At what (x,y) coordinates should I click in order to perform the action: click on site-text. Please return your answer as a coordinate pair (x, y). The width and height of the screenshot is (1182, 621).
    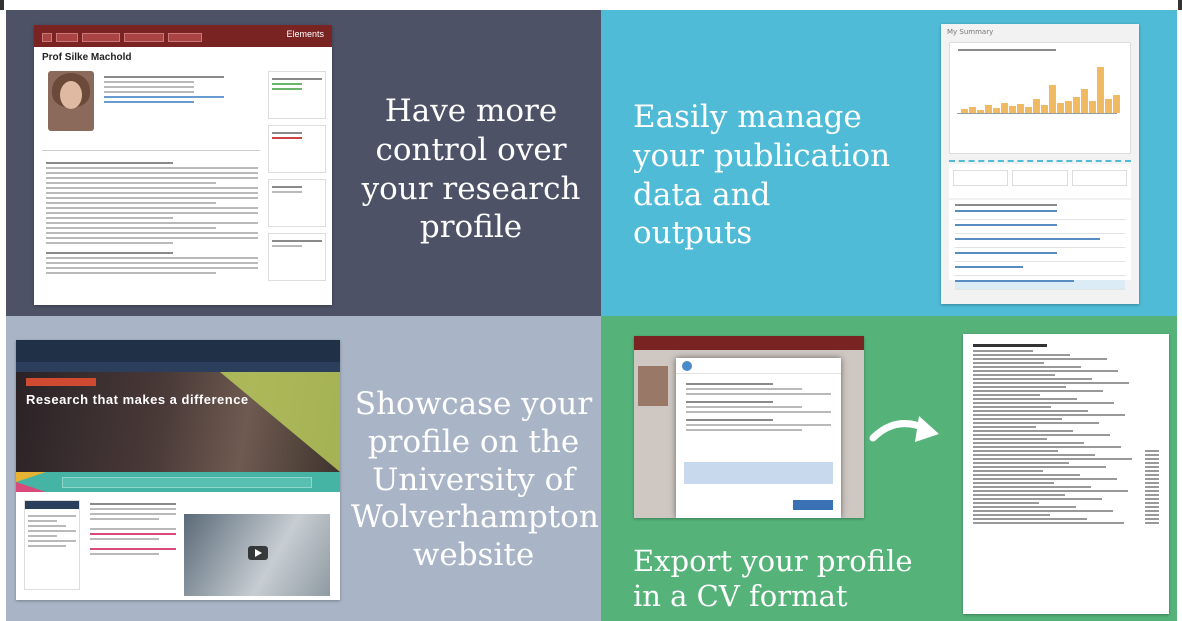
    Looking at the image, I should click on (133, 529).